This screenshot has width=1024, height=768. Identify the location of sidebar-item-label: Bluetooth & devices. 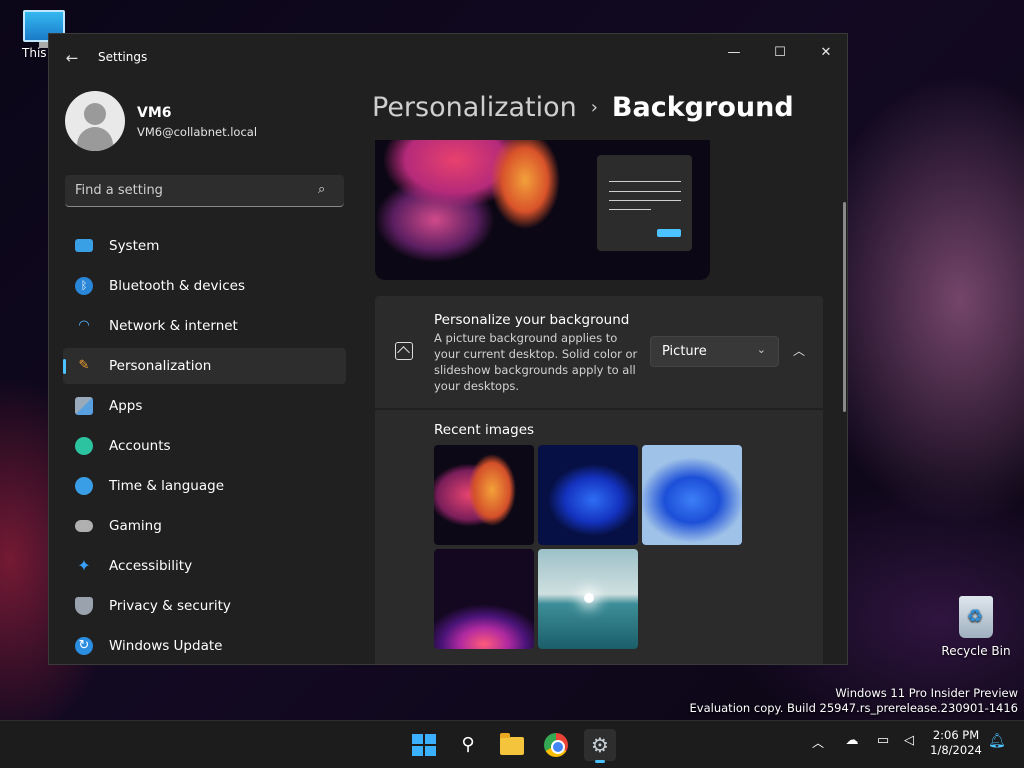
(177, 286).